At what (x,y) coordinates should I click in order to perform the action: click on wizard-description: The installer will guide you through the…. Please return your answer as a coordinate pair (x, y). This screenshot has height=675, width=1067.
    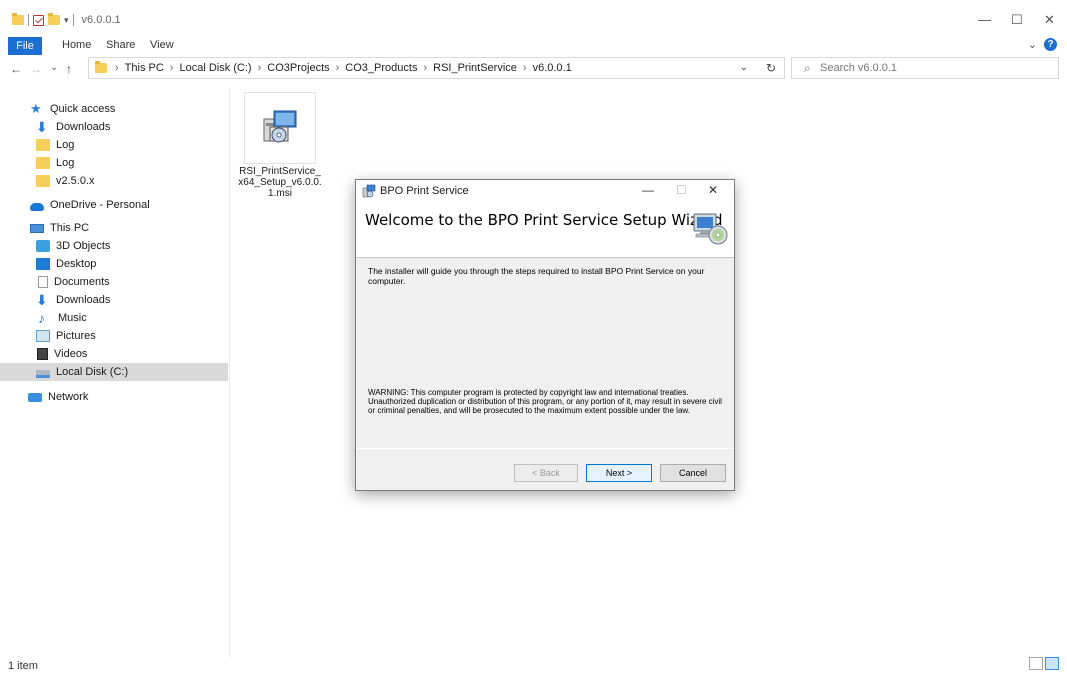
    Looking at the image, I should click on (536, 276).